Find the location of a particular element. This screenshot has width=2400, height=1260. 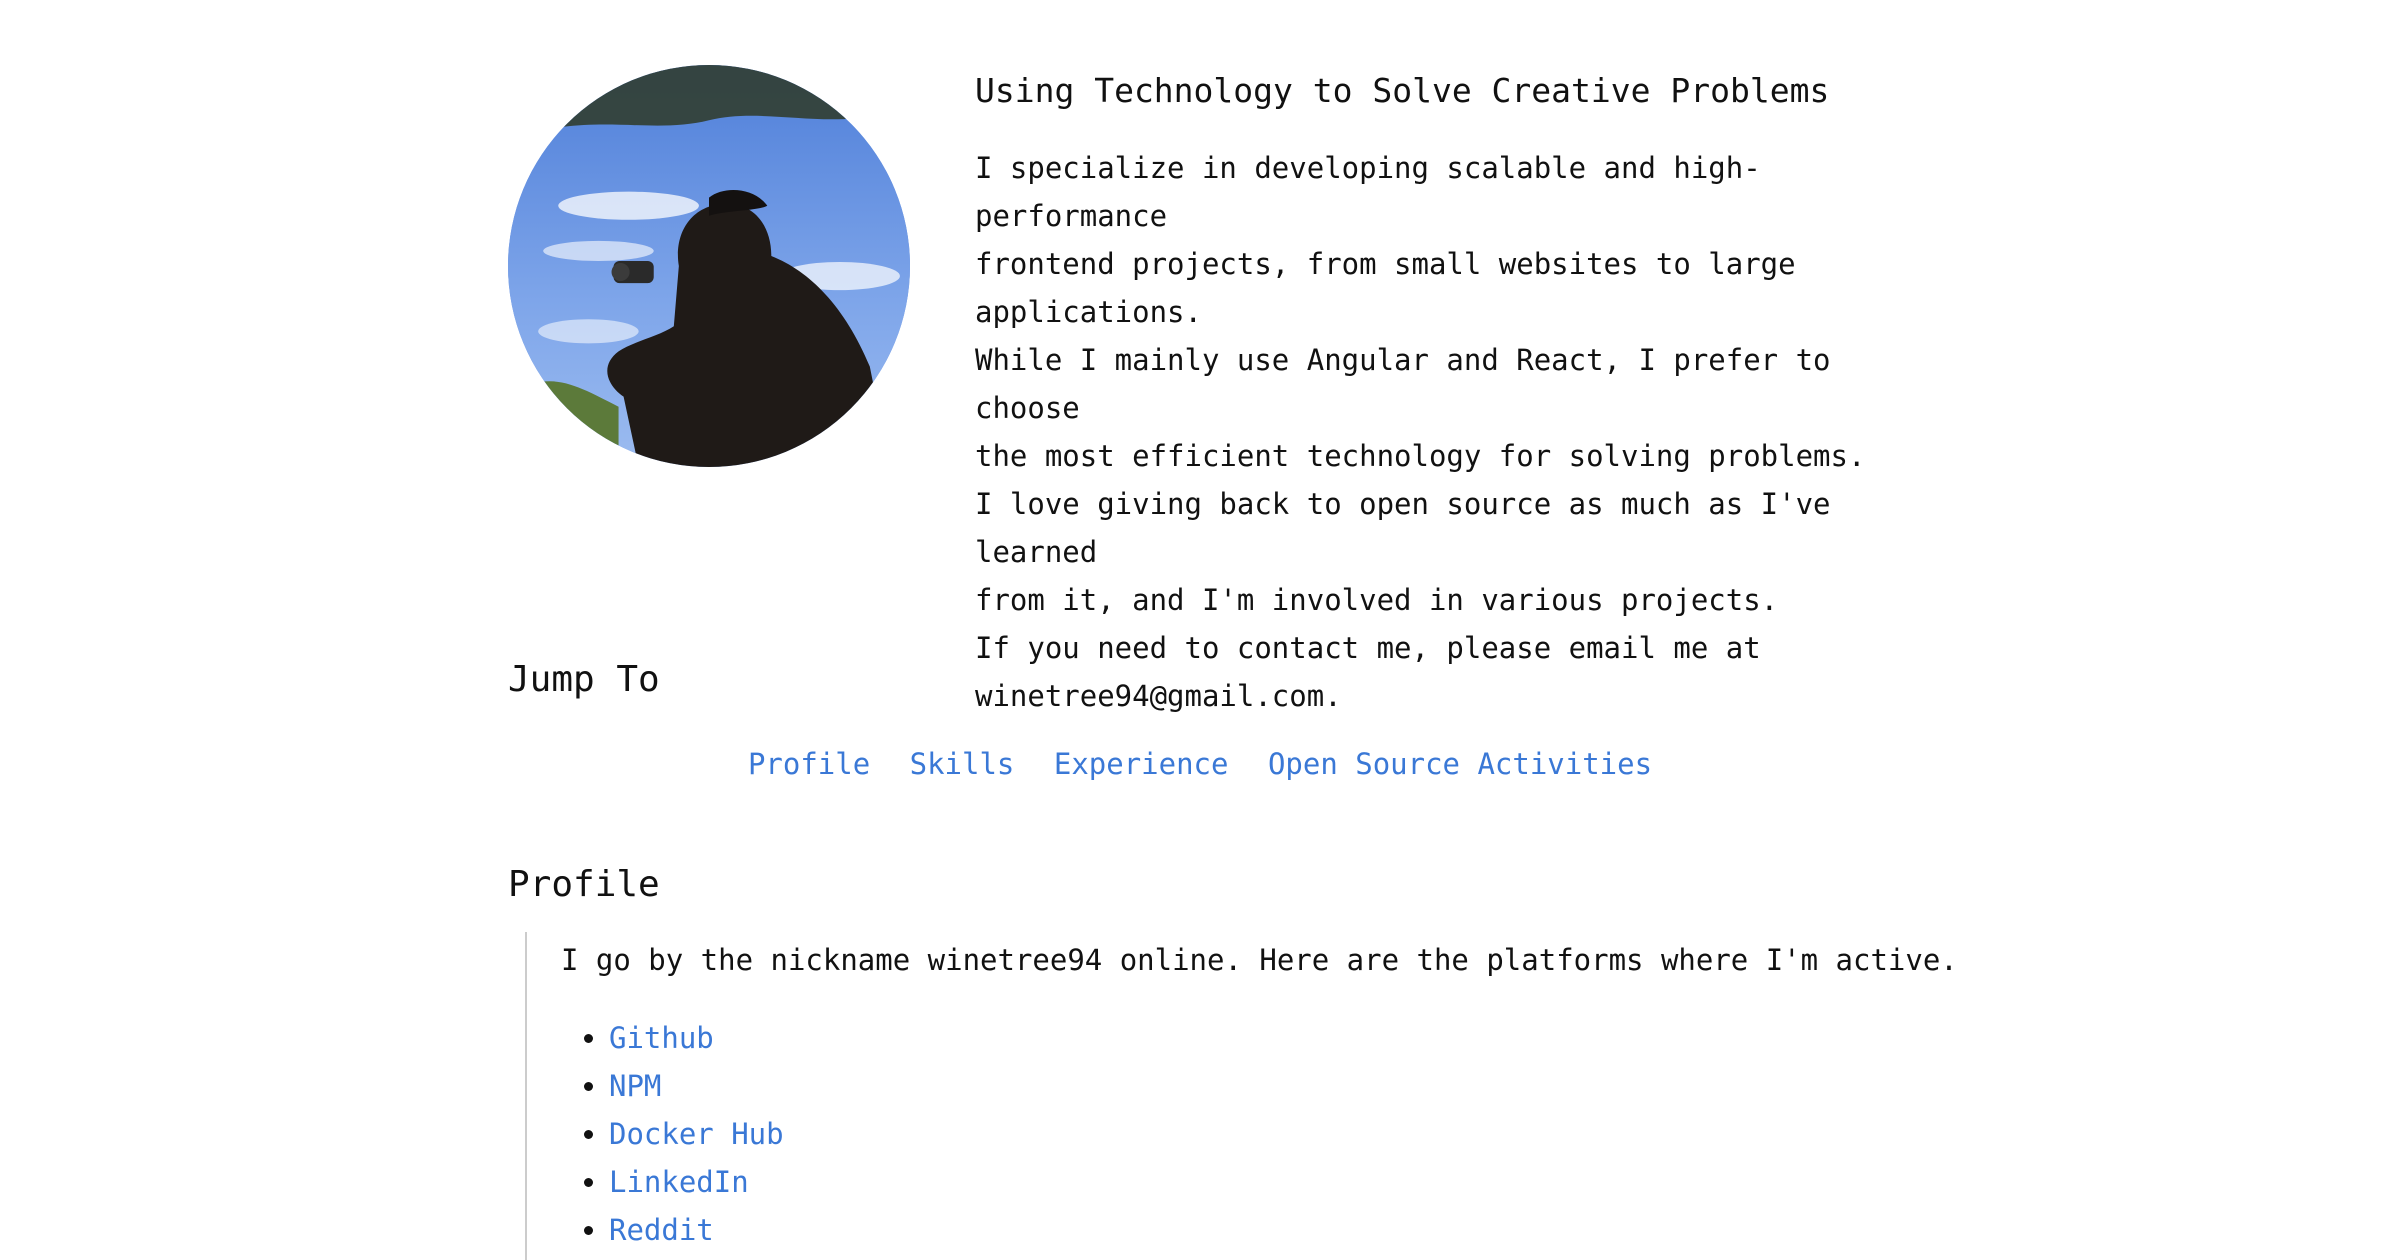

jump-link-profile: Profile is located at coordinates (809, 764).